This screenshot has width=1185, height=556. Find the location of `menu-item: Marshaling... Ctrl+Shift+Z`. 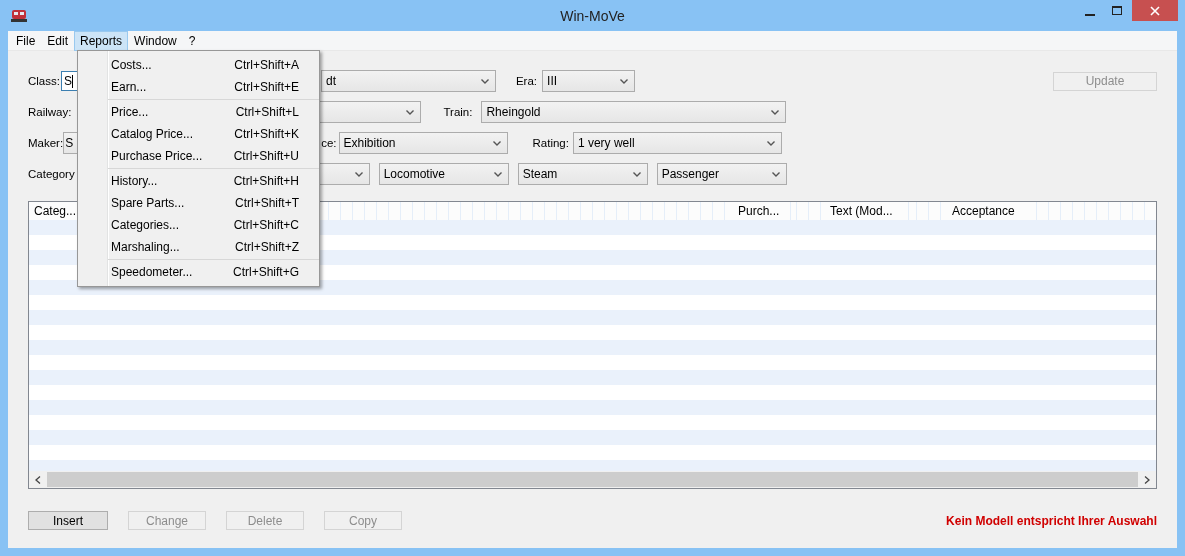

menu-item: Marshaling... Ctrl+Shift+Z is located at coordinates (198, 247).